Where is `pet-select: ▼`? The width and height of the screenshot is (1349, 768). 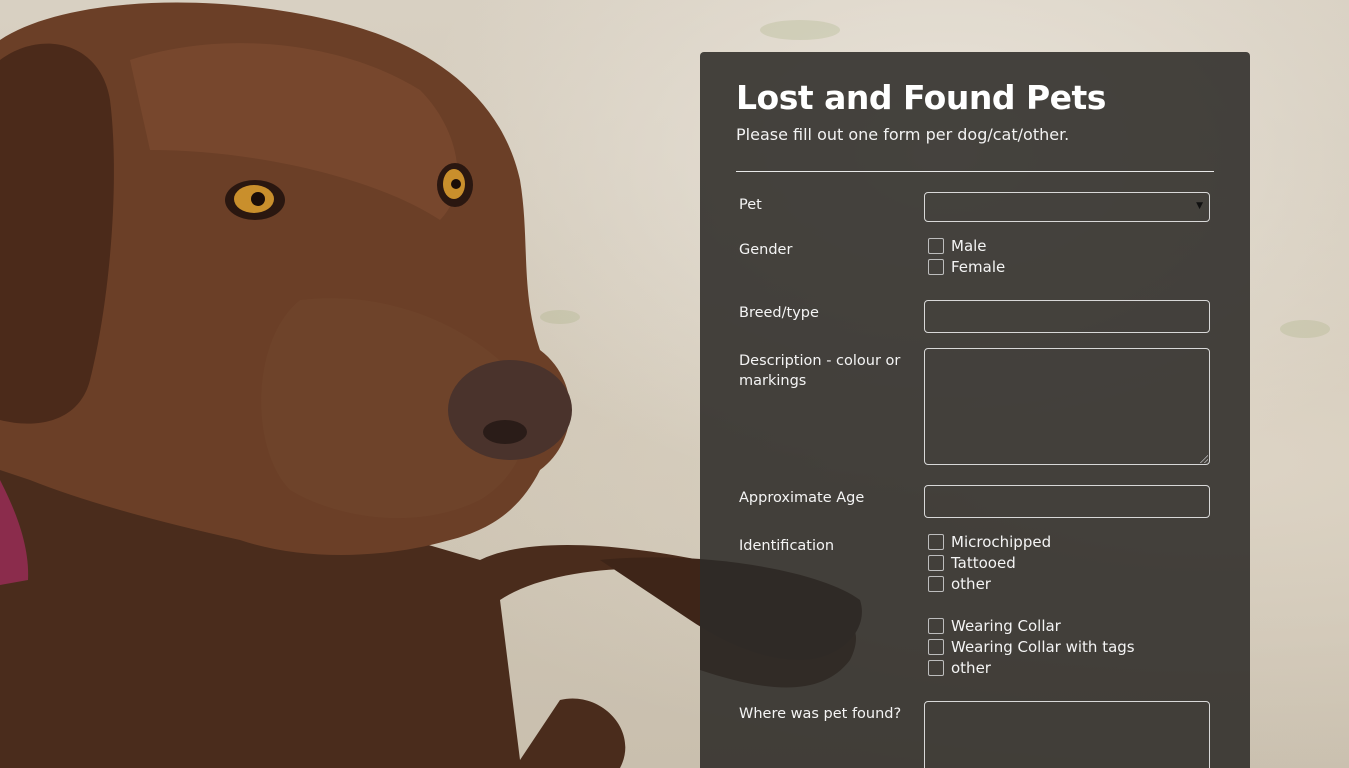 pet-select: ▼ is located at coordinates (1067, 207).